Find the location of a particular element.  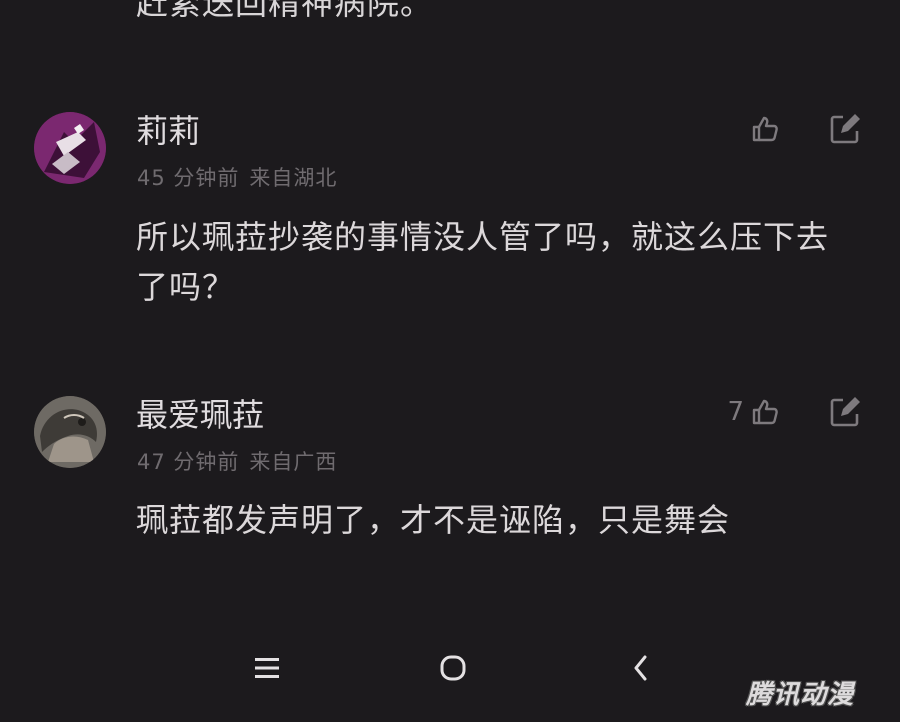

home-button is located at coordinates (453, 668).